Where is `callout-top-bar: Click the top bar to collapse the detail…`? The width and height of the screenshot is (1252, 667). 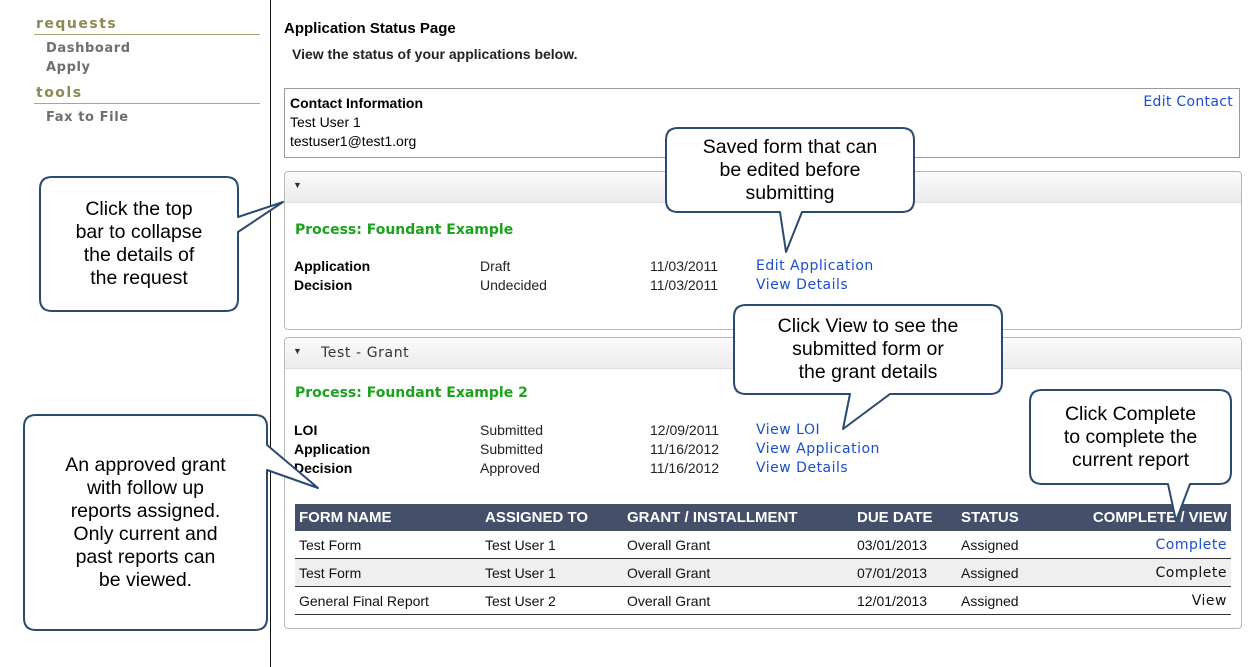
callout-top-bar: Click the top bar to collapse the detail… is located at coordinates (139, 243).